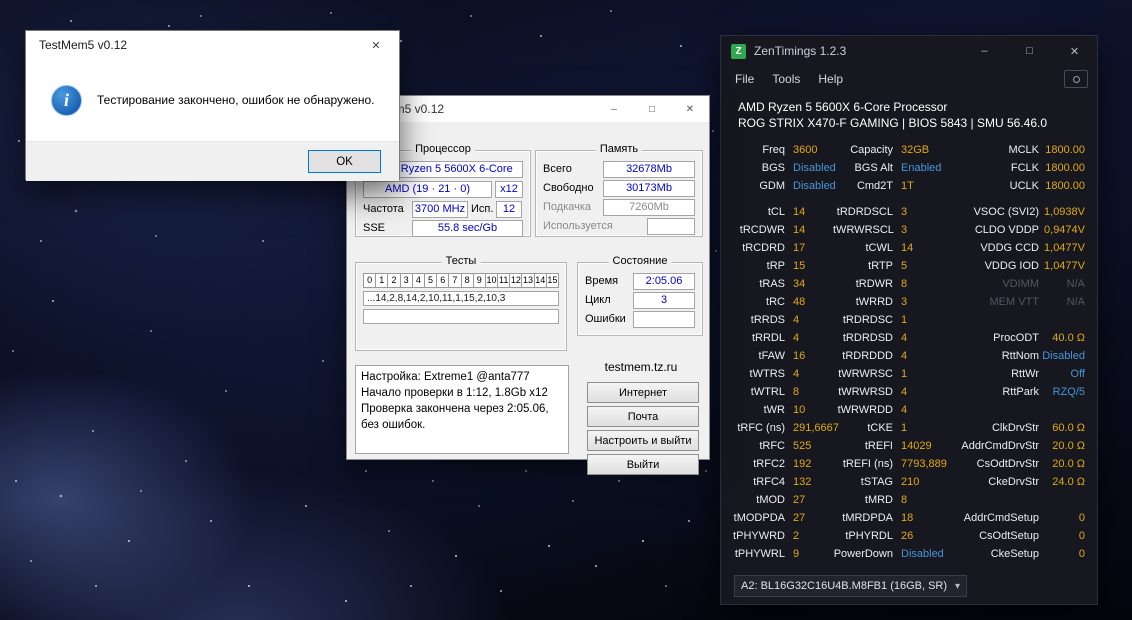 The width and height of the screenshot is (1132, 620). Describe the element at coordinates (643, 440) in the screenshot. I see `configure-exit-button: Настроить и выйти` at that location.